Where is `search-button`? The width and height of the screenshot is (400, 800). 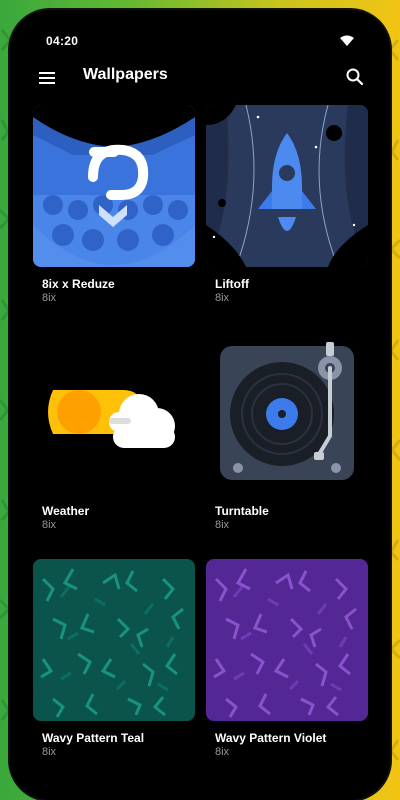 search-button is located at coordinates (355, 77).